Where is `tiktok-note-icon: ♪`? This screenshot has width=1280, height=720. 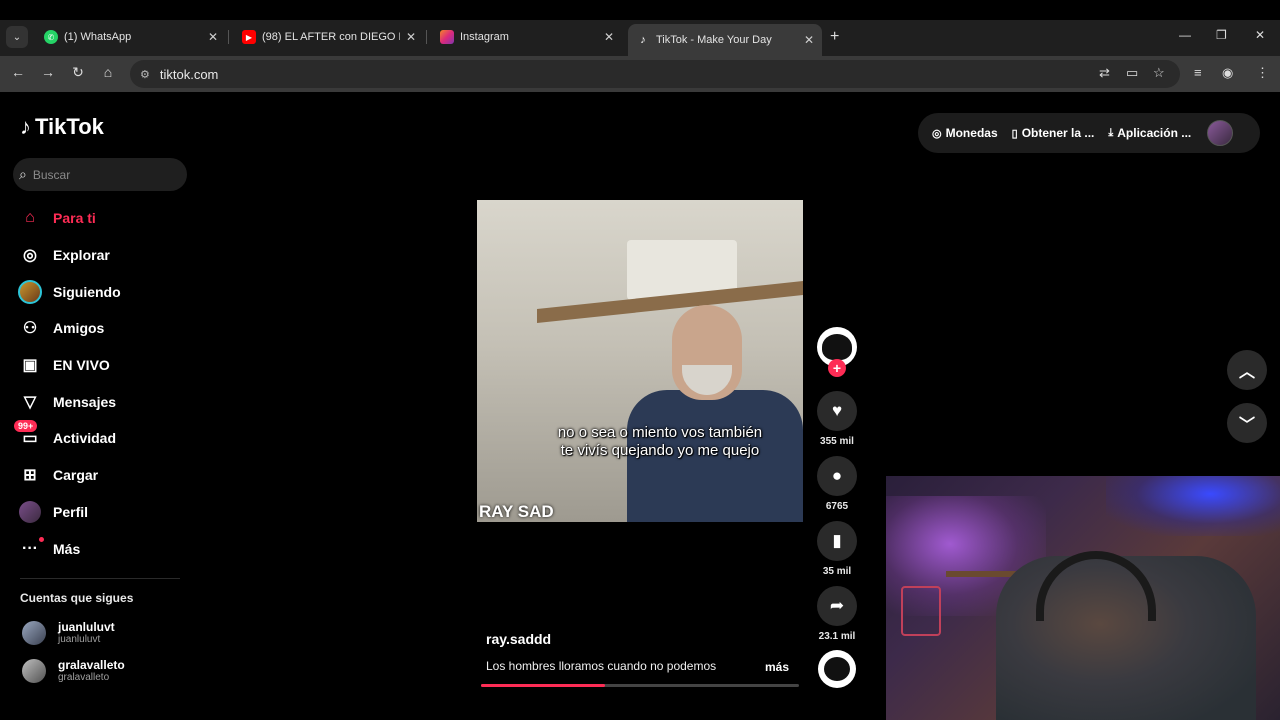
tiktok-note-icon: ♪ is located at coordinates (25, 126).